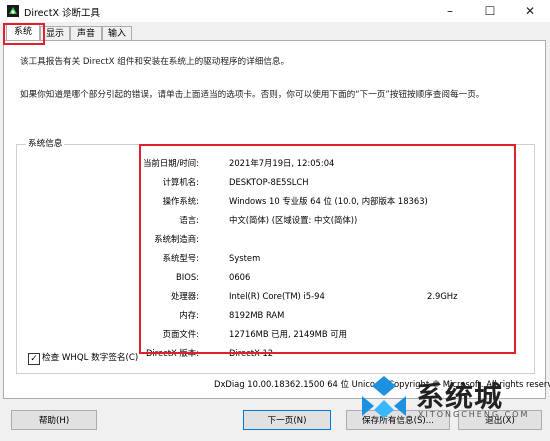 The width and height of the screenshot is (550, 441). What do you see at coordinates (474, 414) in the screenshot?
I see `watermark-subtext: XITONGCHENG.COM` at bounding box center [474, 414].